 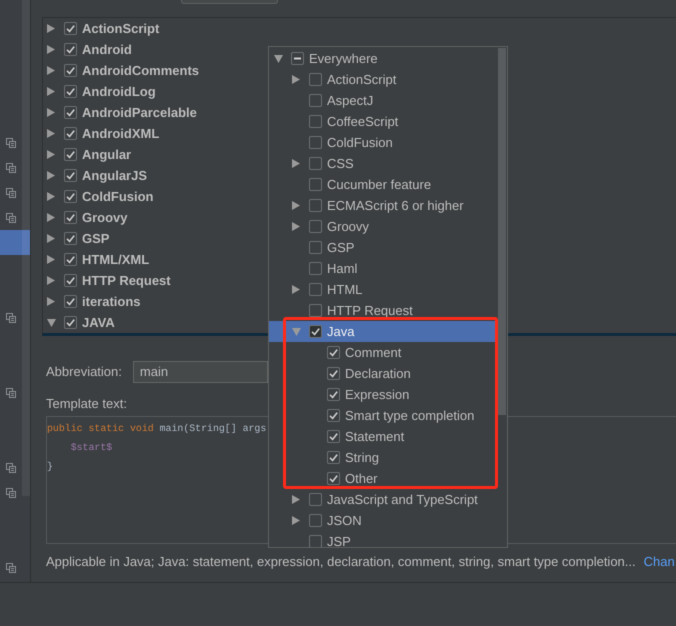 What do you see at coordinates (383, 289) in the screenshot?
I see `context-item: HTML` at bounding box center [383, 289].